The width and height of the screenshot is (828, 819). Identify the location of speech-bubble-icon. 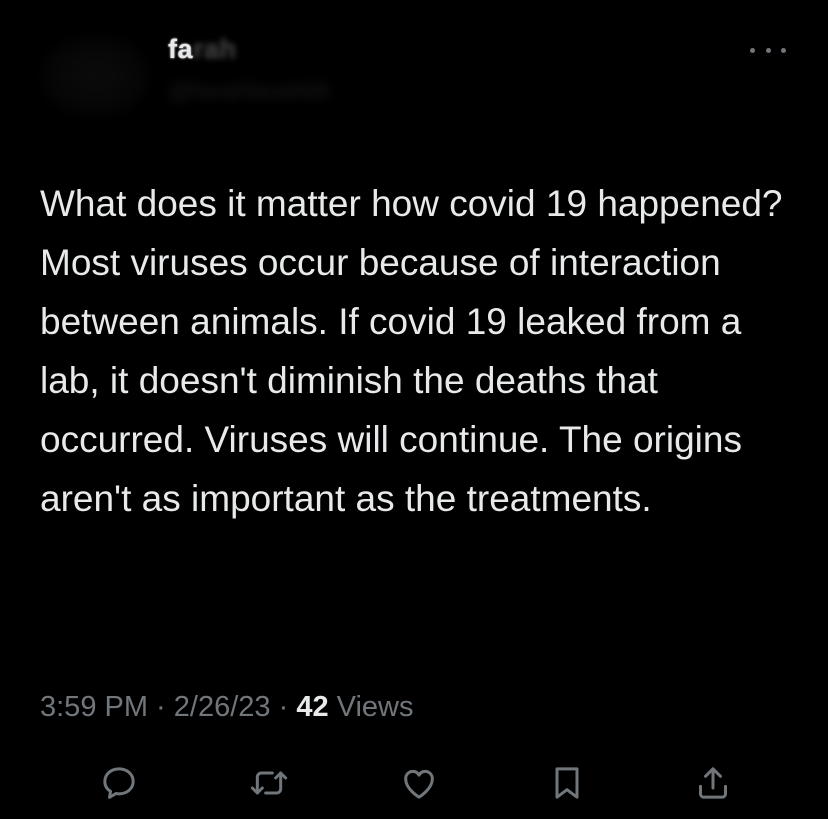
(119, 783).